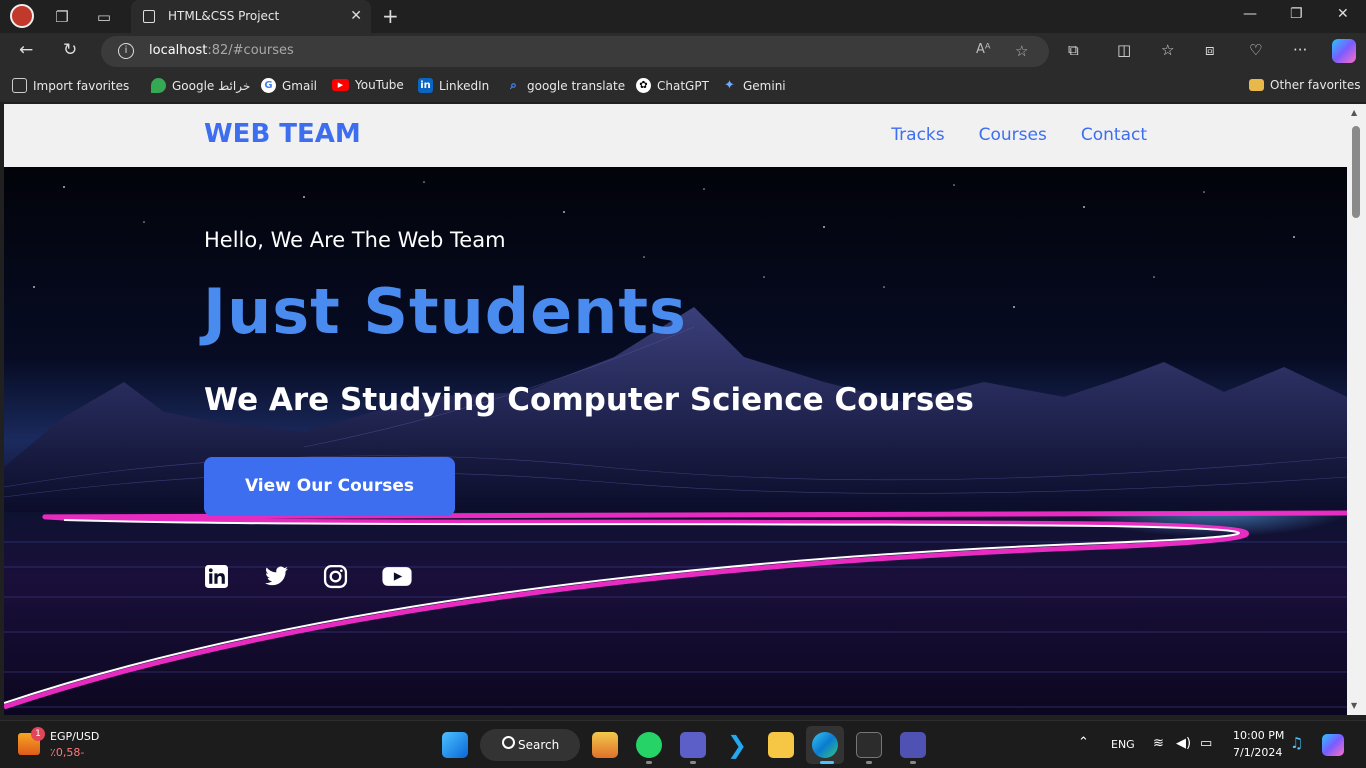 The width and height of the screenshot is (1366, 768). Describe the element at coordinates (1021, 51) in the screenshot. I see `favorite-star-icon: ☆` at that location.